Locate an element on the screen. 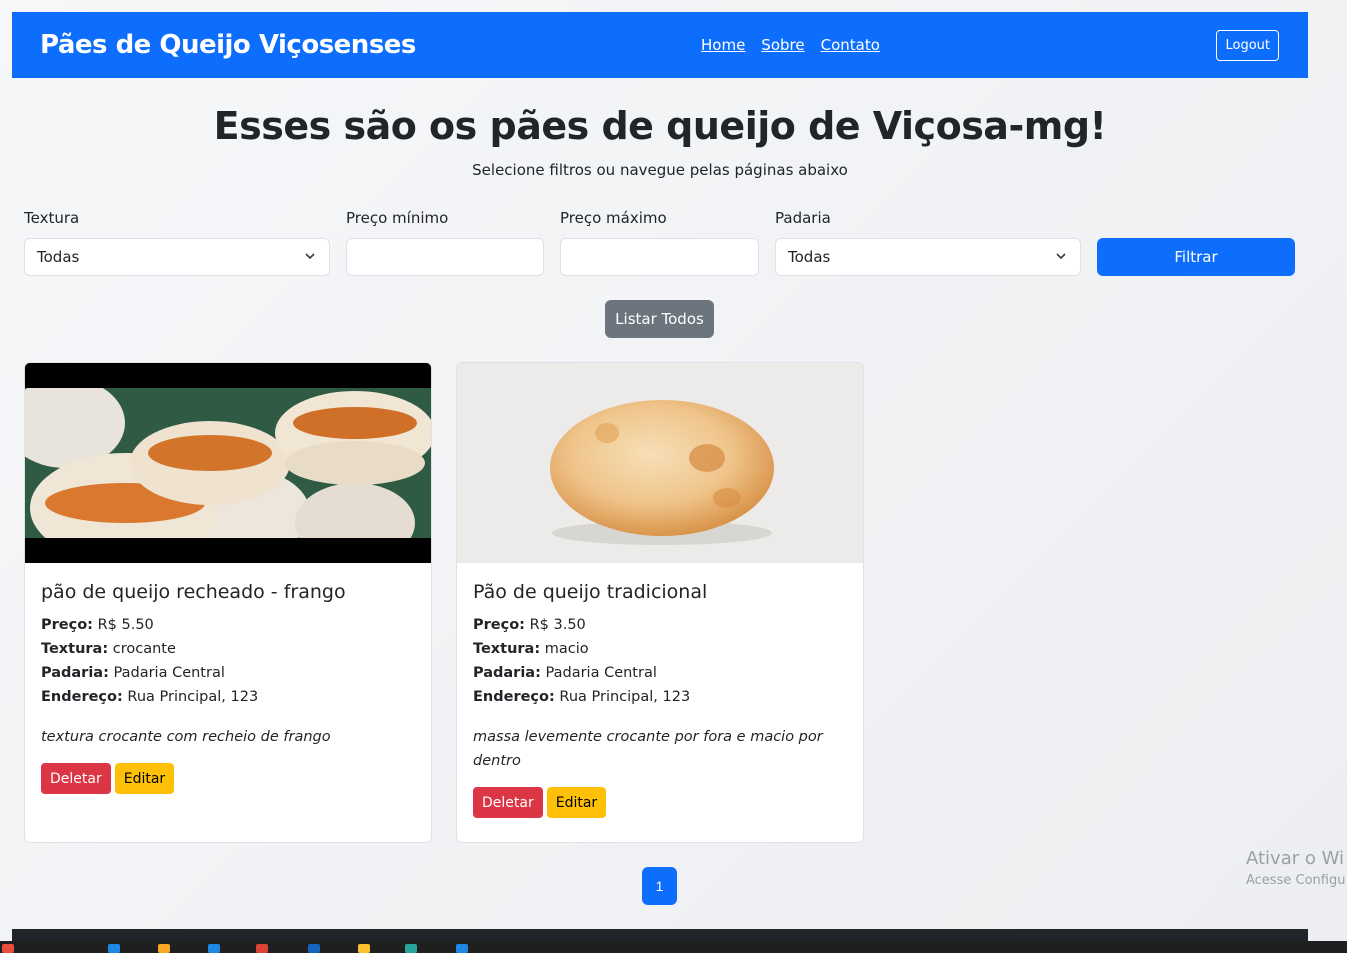  vscode-icon is located at coordinates (314, 948).